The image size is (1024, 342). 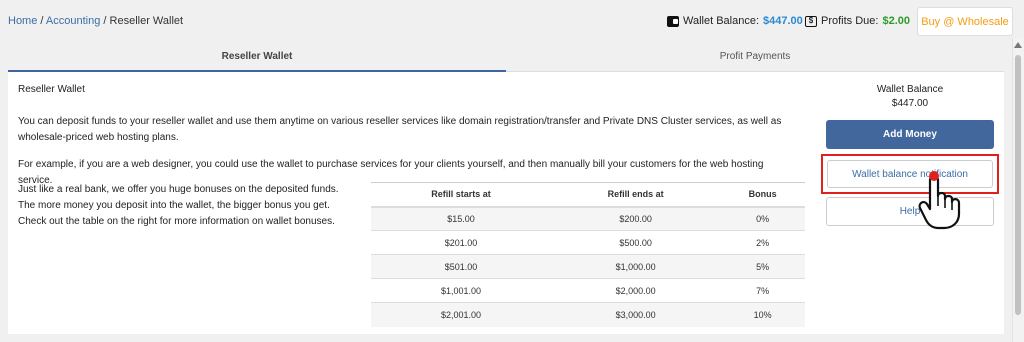 What do you see at coordinates (1018, 45) in the screenshot?
I see `scroll-up-arrow-icon` at bounding box center [1018, 45].